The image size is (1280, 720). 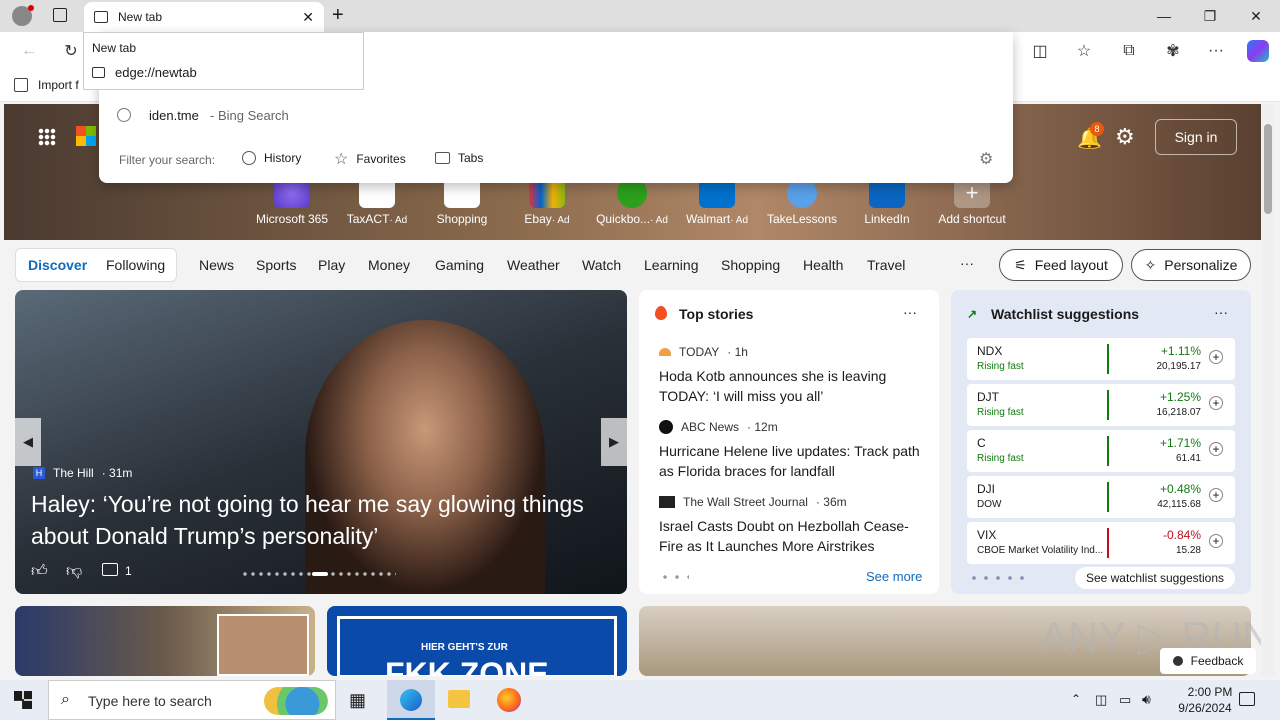 What do you see at coordinates (292, 202) in the screenshot?
I see `shortcut-microsoft365: Microsoft 365` at bounding box center [292, 202].